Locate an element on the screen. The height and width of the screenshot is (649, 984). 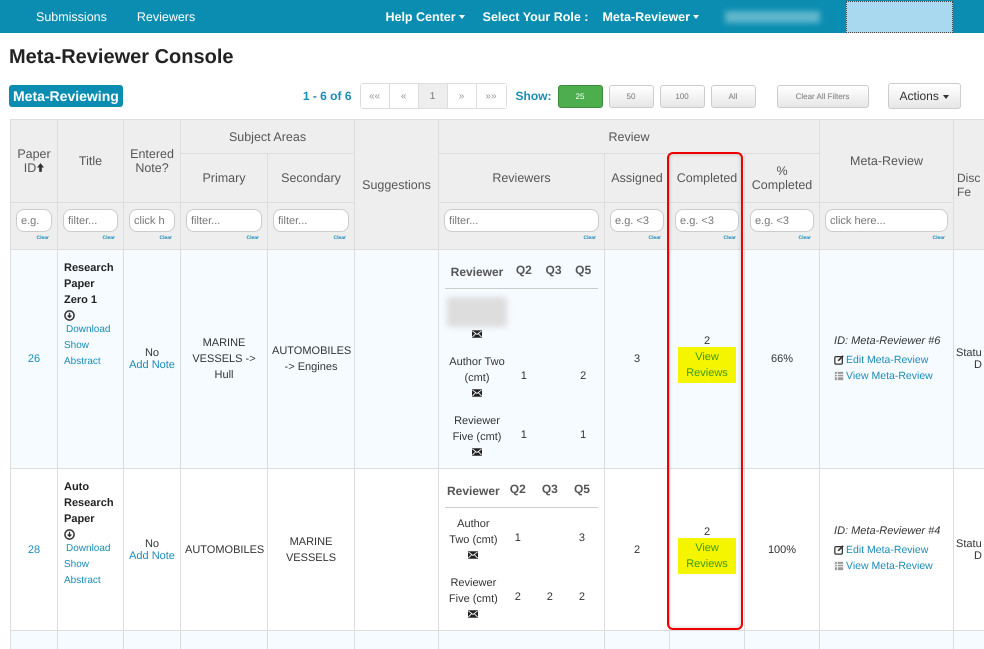
role-label: Select Your Role : is located at coordinates (535, 17).